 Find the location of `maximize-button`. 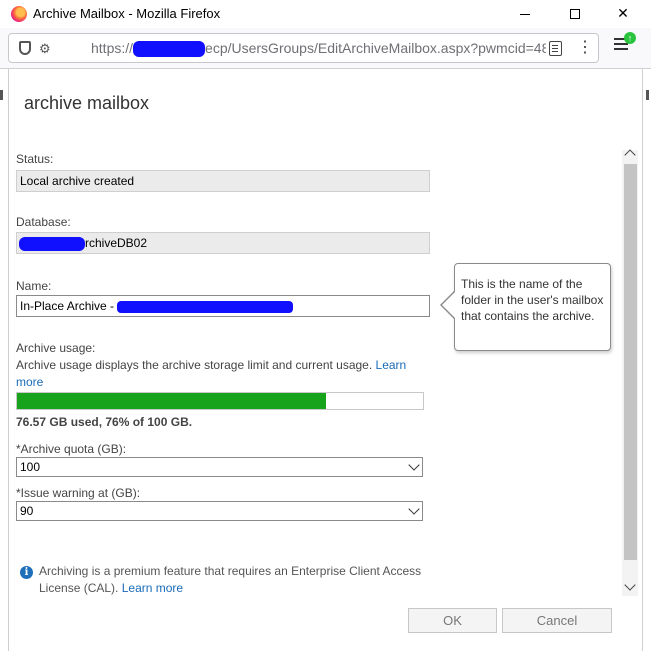

maximize-button is located at coordinates (575, 14).